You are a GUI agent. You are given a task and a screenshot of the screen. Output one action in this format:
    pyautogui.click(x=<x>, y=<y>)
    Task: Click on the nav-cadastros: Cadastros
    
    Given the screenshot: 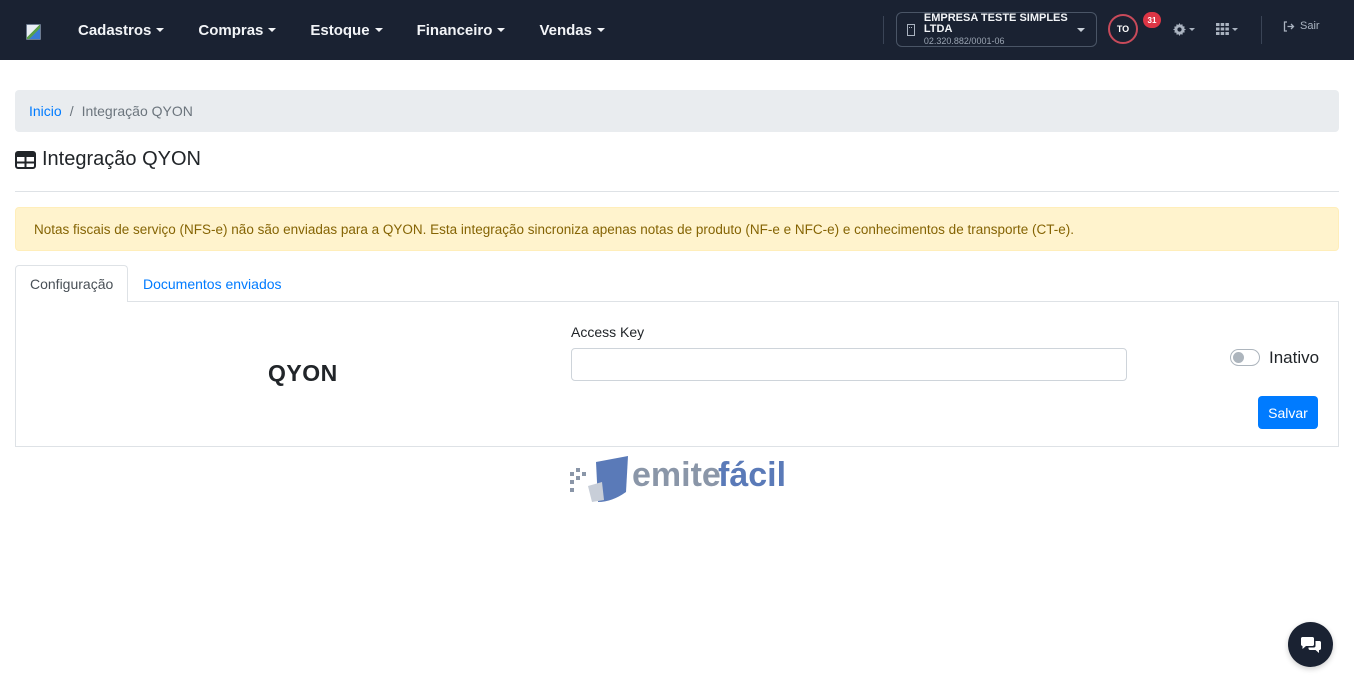 What is the action you would take?
    pyautogui.click(x=121, y=30)
    